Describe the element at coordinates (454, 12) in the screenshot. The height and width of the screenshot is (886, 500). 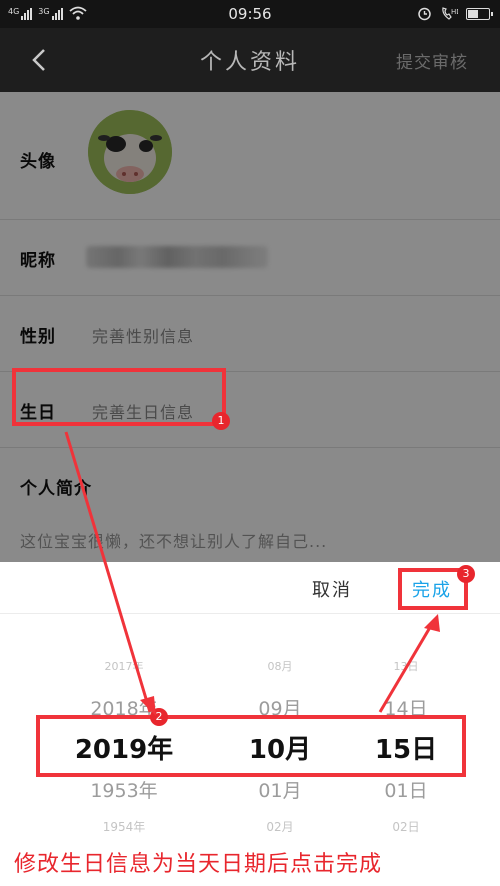
I see `svg-text: HD` at that location.